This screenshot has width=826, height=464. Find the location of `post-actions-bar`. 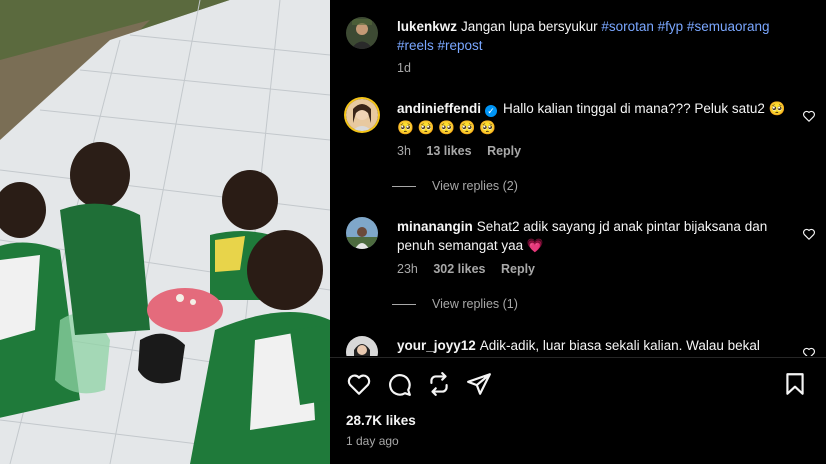

post-actions-bar is located at coordinates (581, 385).